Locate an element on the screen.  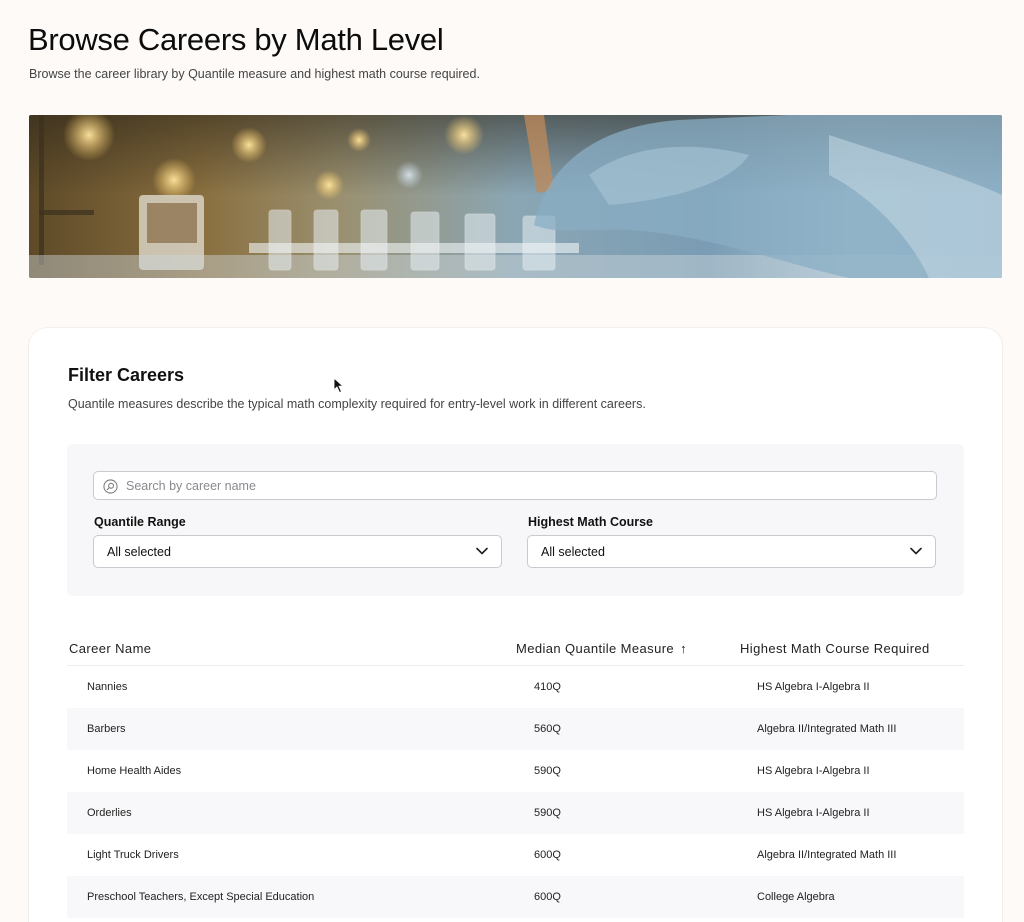
search-input is located at coordinates (527, 485).